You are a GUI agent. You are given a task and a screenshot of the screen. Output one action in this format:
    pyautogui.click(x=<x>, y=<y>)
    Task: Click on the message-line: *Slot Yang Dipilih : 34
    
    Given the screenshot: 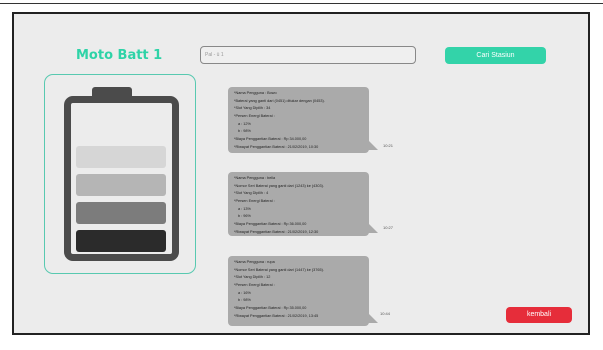 What is the action you would take?
    pyautogui.click(x=252, y=108)
    